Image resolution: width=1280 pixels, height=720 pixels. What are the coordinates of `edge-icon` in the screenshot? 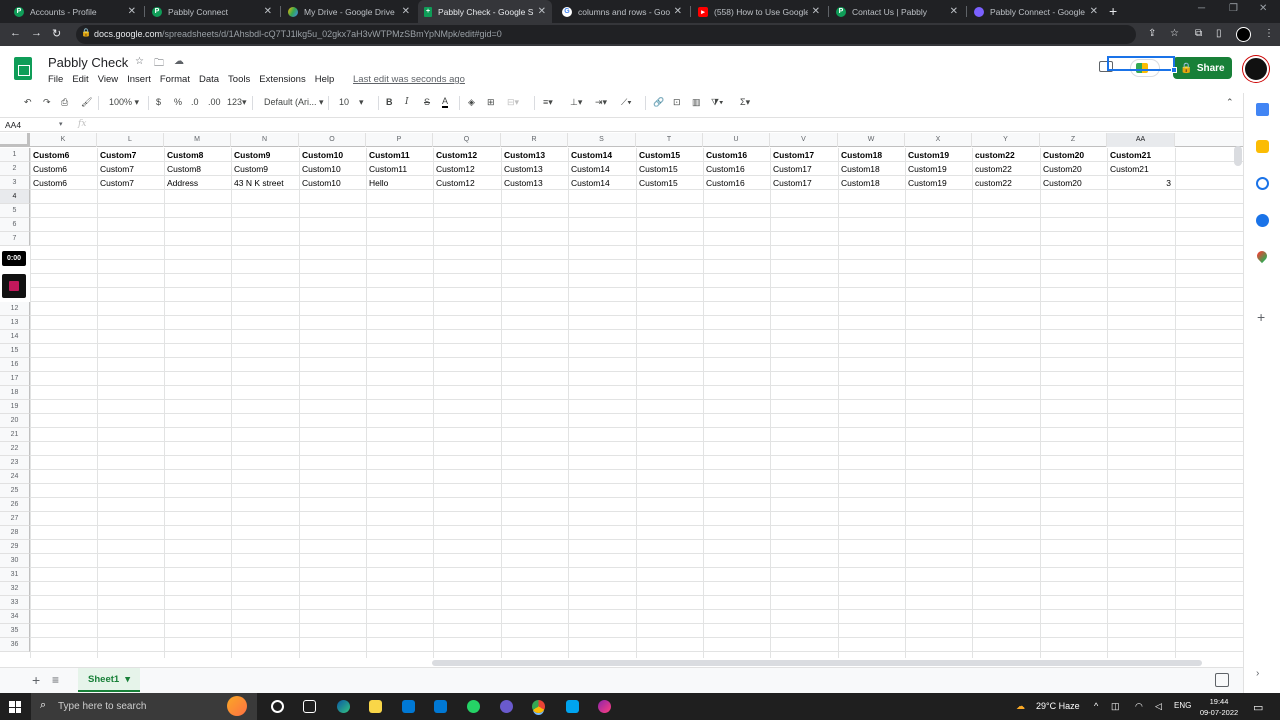 It's located at (343, 706).